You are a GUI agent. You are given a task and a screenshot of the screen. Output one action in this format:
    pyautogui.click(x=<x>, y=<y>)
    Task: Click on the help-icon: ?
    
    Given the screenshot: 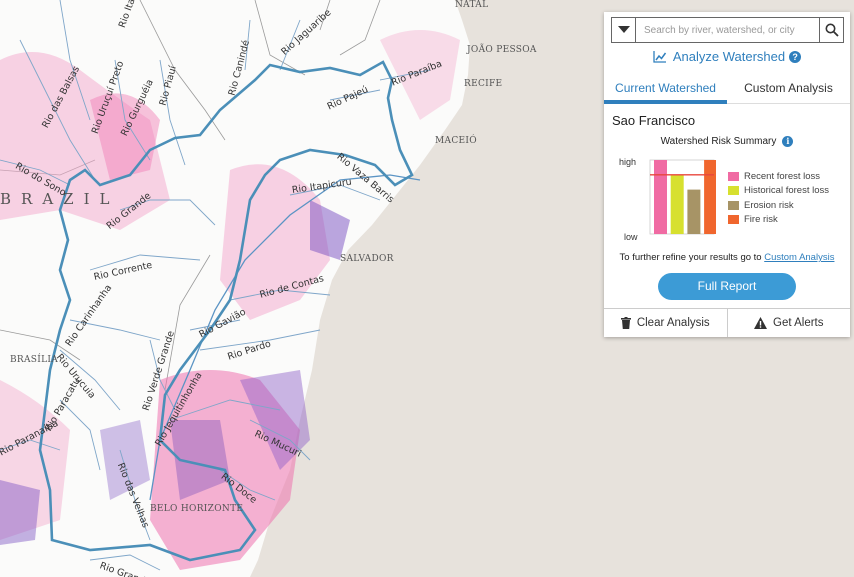 What is the action you would take?
    pyautogui.click(x=795, y=57)
    